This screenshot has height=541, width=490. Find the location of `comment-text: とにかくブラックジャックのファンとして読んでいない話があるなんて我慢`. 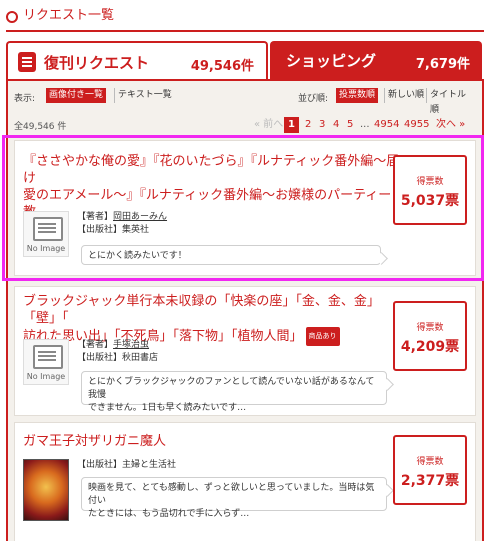

comment-text: とにかくブラックジャックのファンとして読んでいない話があるなんて我慢 is located at coordinates (231, 388).